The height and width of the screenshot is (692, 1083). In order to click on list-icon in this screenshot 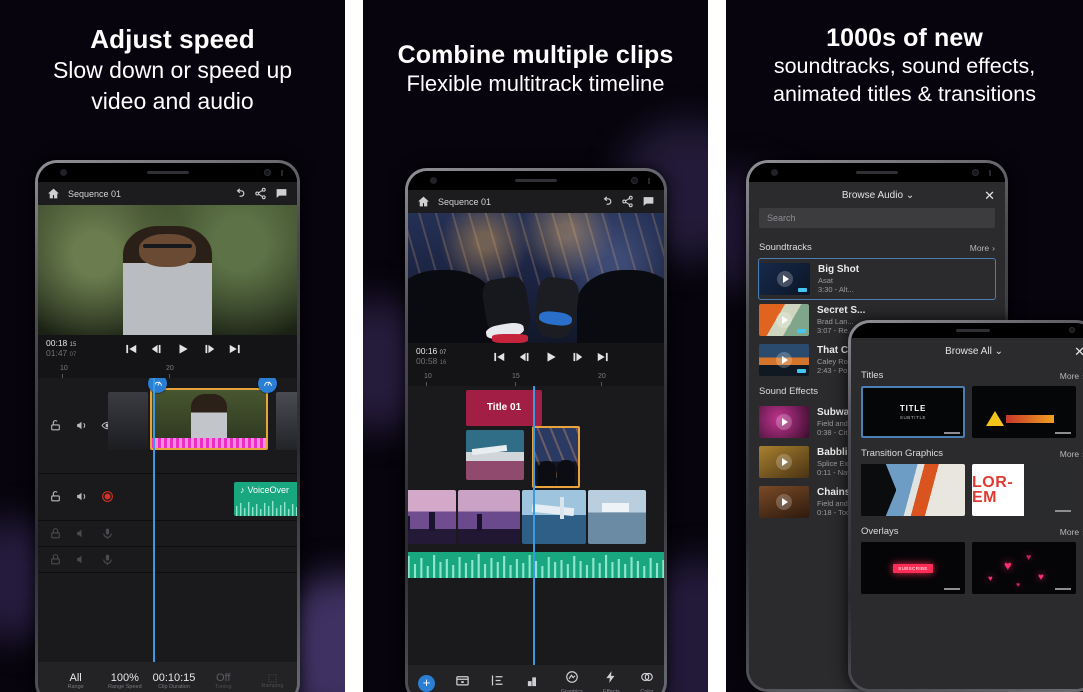, I will do `click(497, 682)`.